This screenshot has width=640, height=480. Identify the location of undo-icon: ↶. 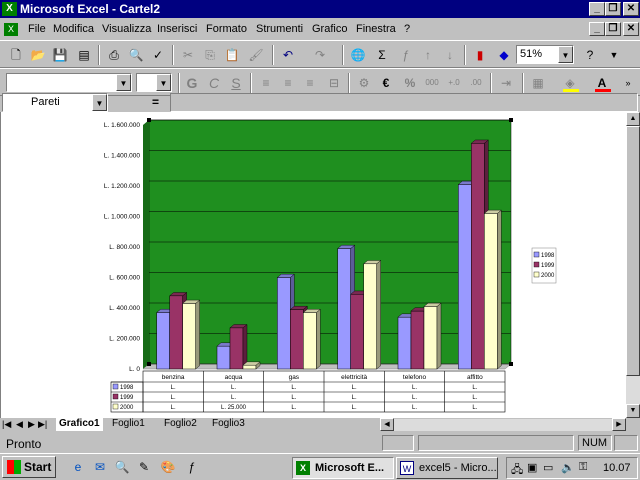
(288, 55).